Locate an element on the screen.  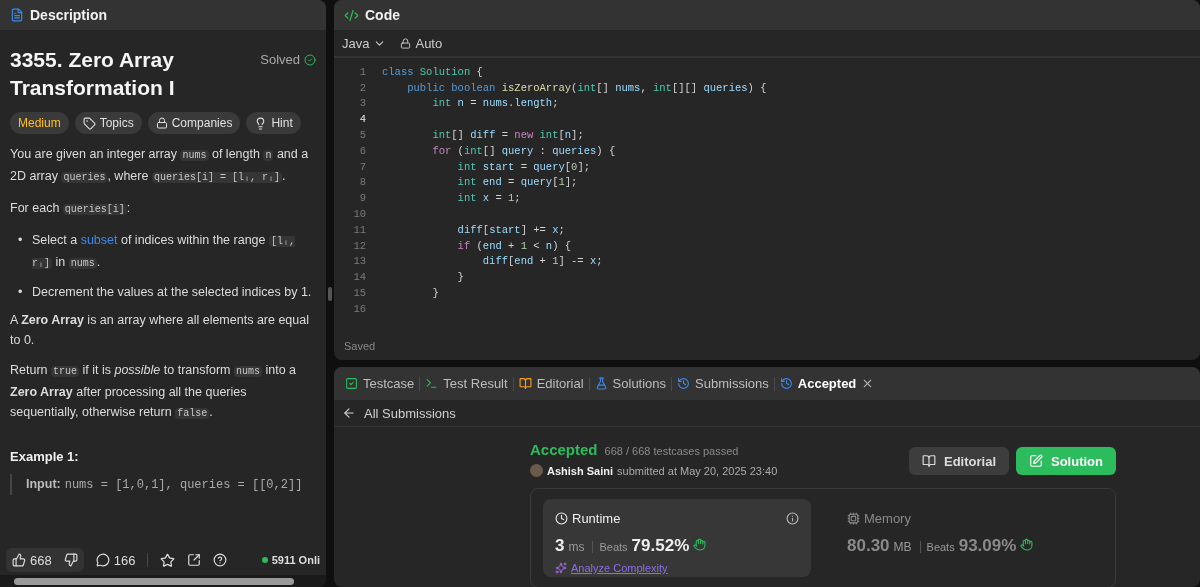
metric-label: Runtime is located at coordinates (588, 518).